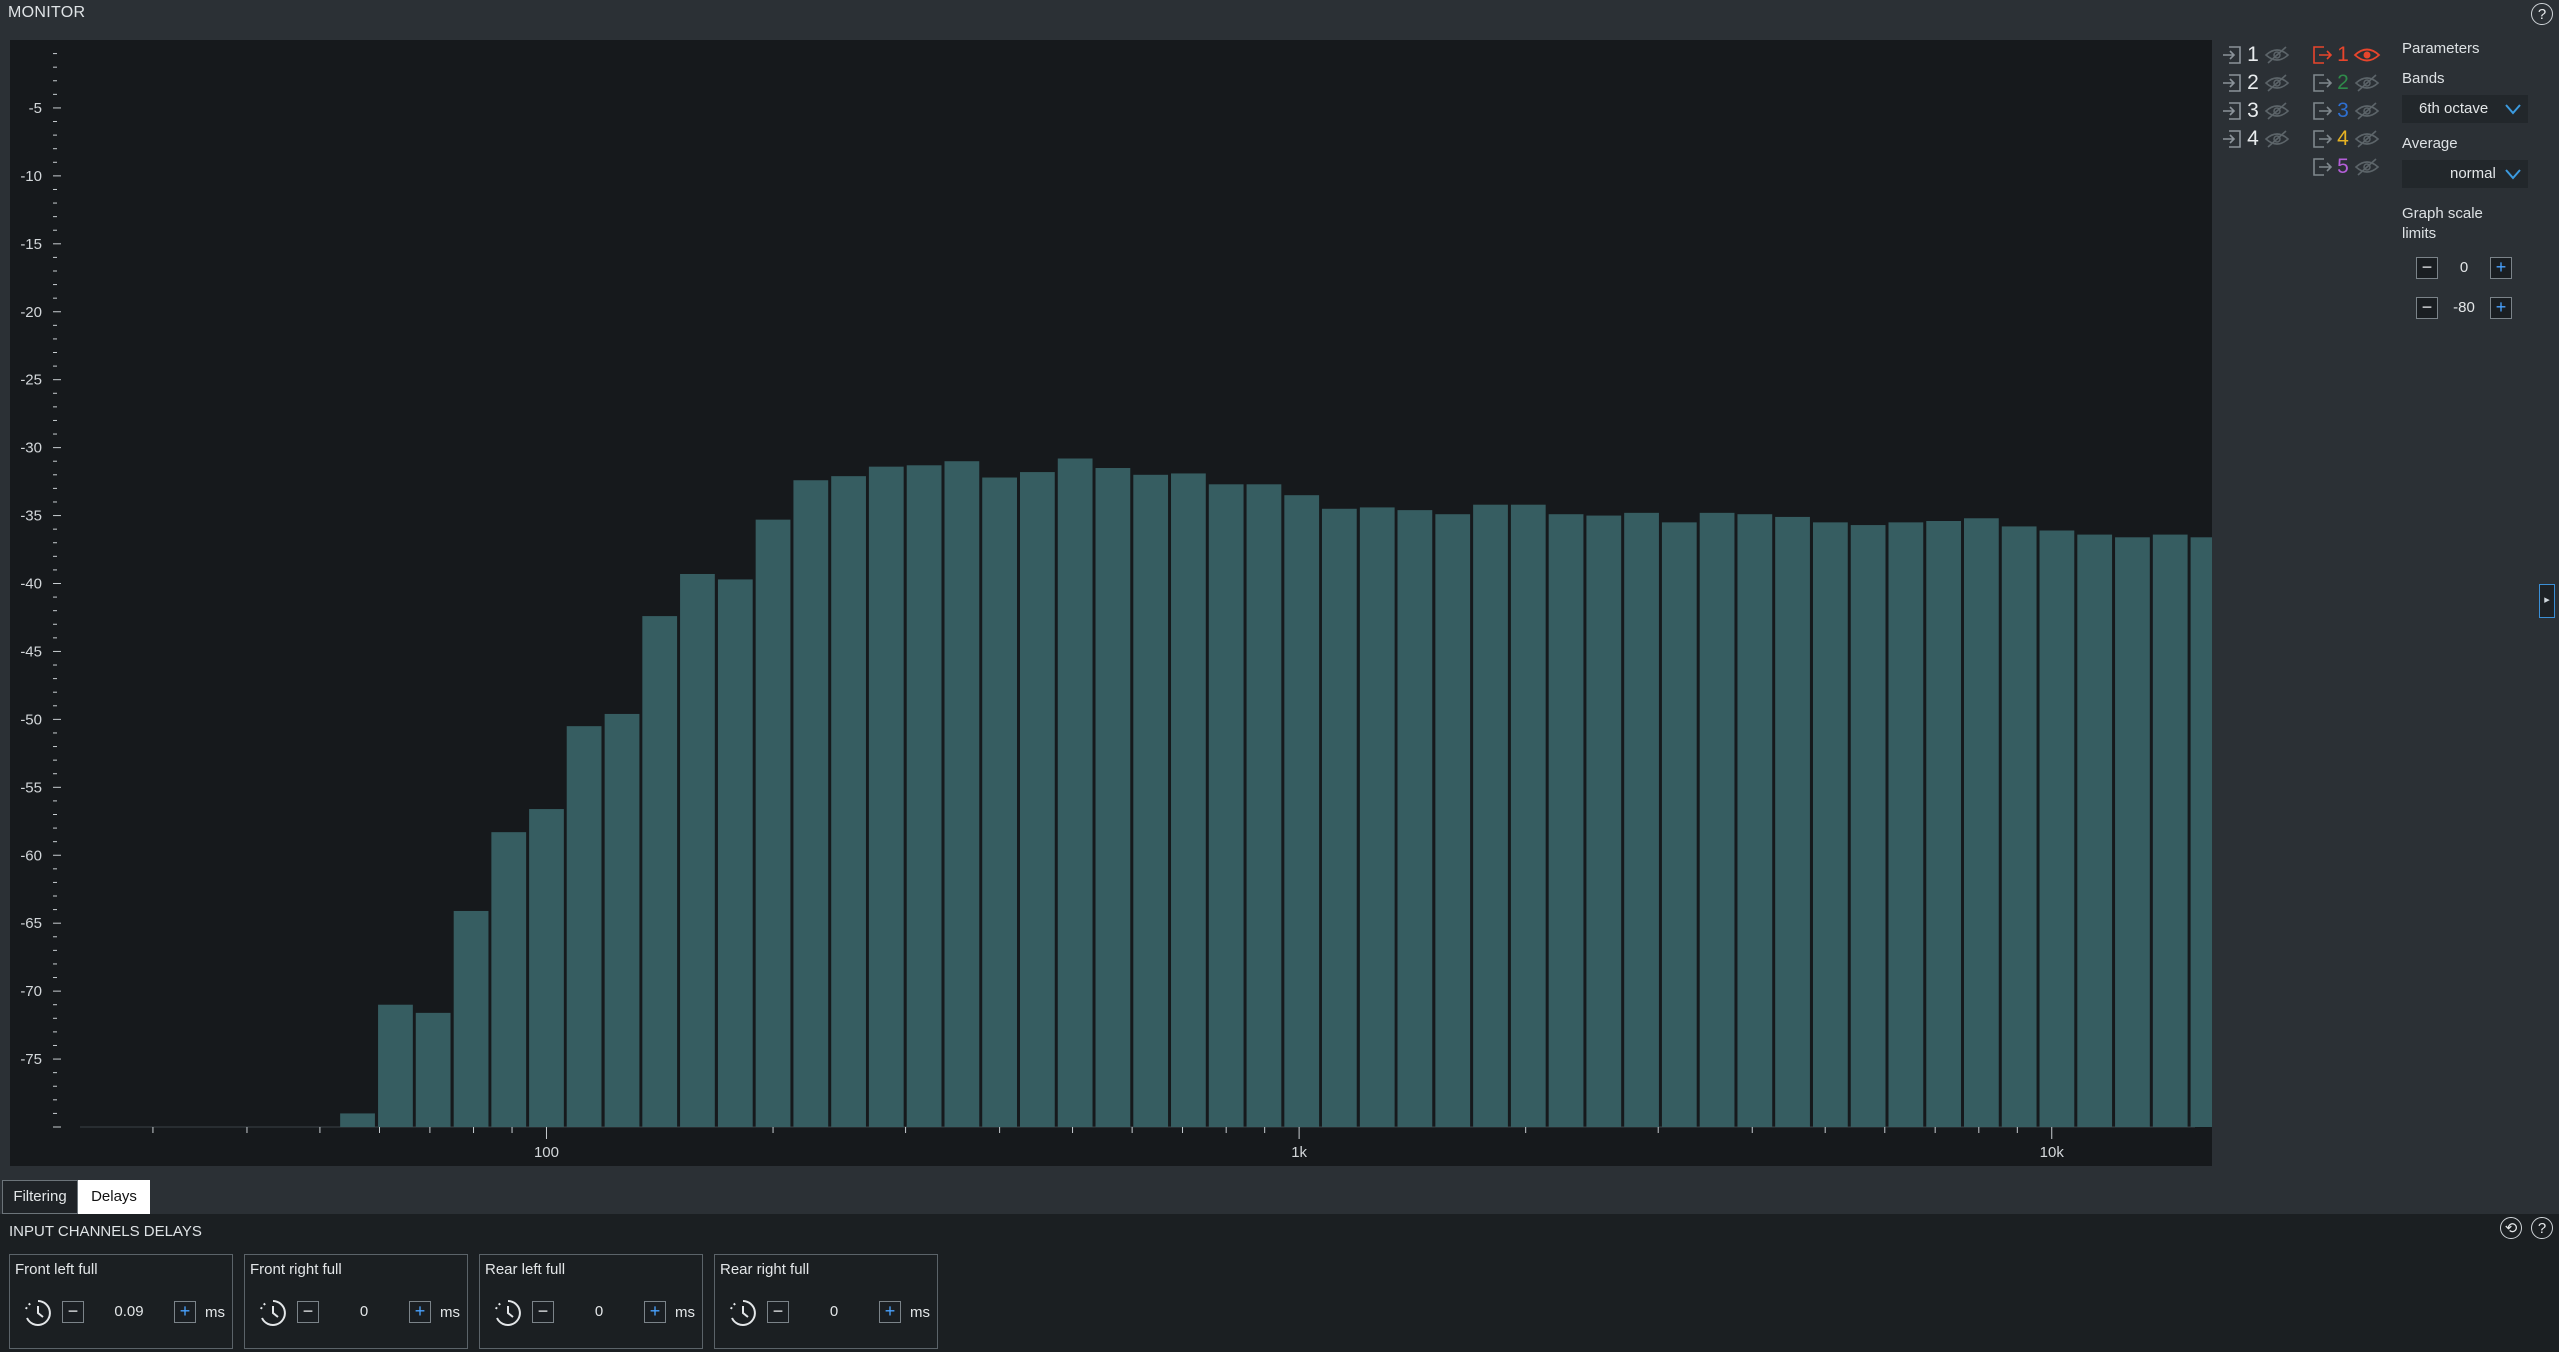  What do you see at coordinates (1299, 1152) in the screenshot?
I see `x-tick-label: 1k` at bounding box center [1299, 1152].